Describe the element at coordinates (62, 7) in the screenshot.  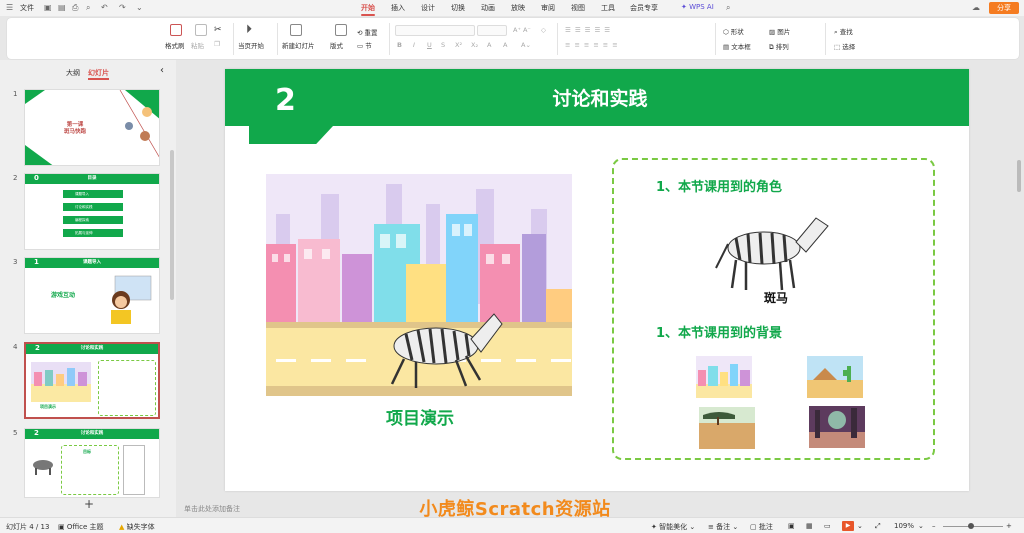
I see `export-pdf-icon: ▤` at that location.